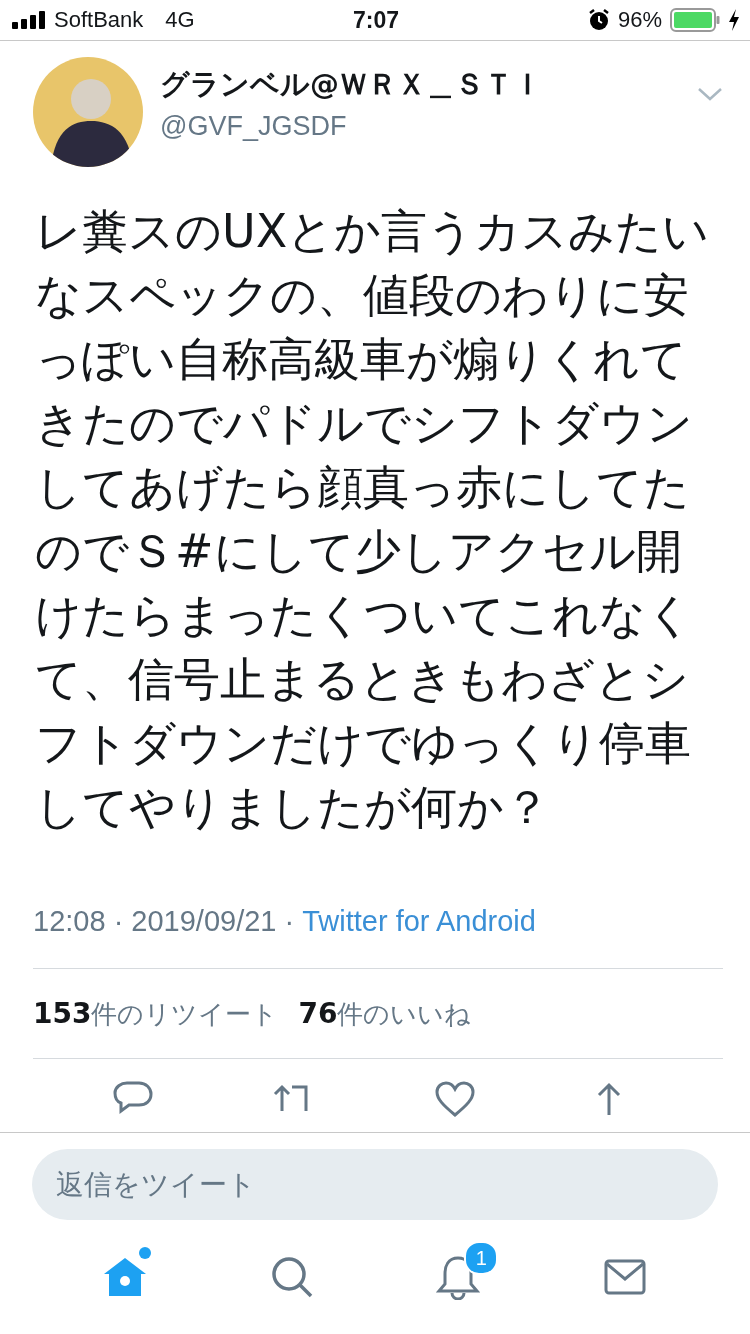 This screenshot has height=1334, width=750. I want to click on notification-badge: 1, so click(481, 1258).